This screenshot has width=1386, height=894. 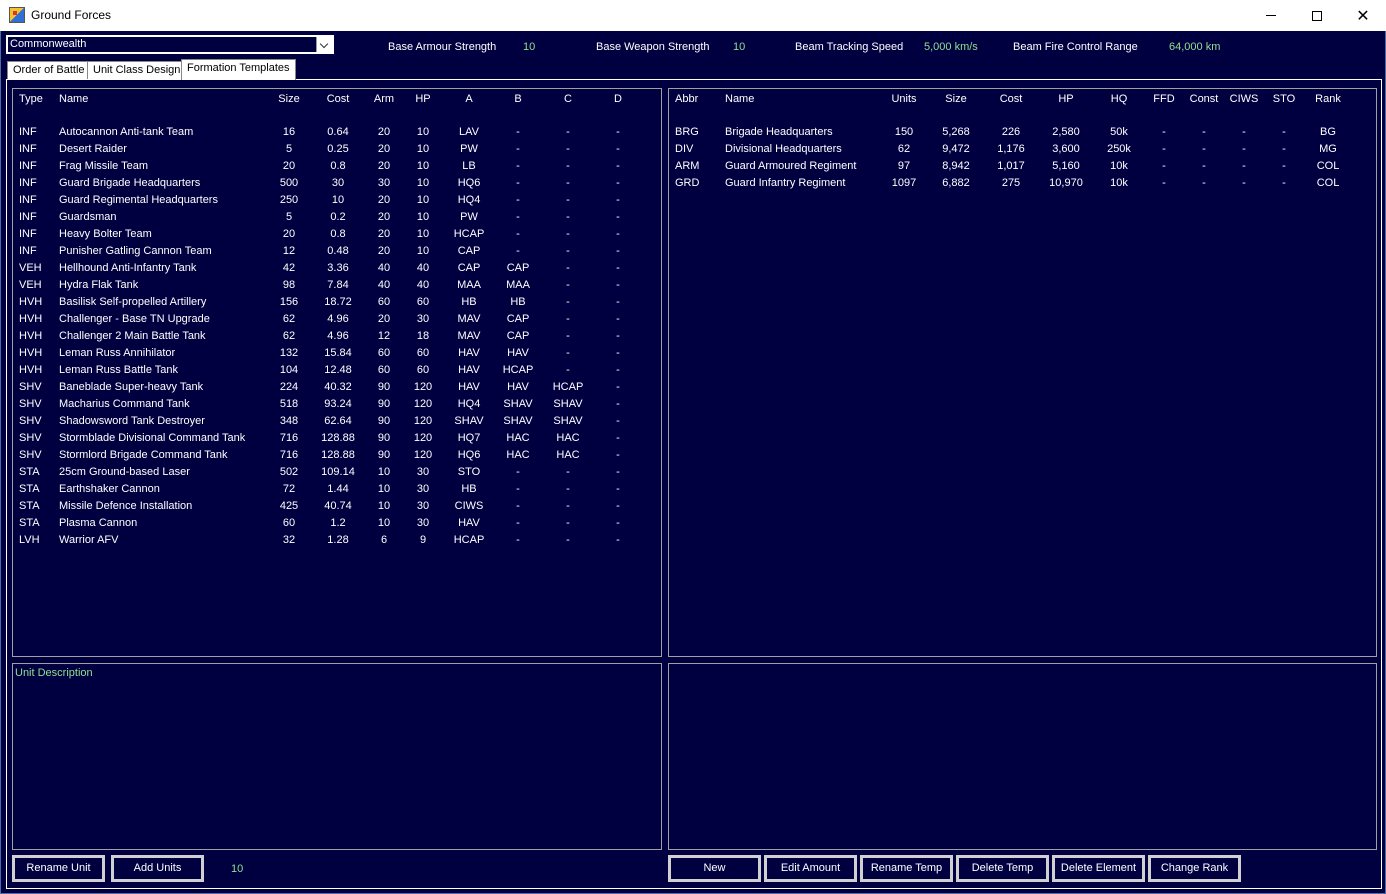 What do you see at coordinates (779, 132) in the screenshot?
I see `template-row-cell-name: Brigade Headquarters` at bounding box center [779, 132].